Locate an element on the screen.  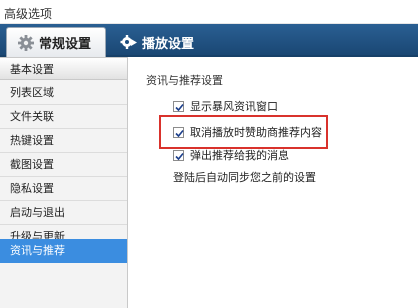
sync-note: 登陆后自动同步您之前的设置 is located at coordinates (244, 177).